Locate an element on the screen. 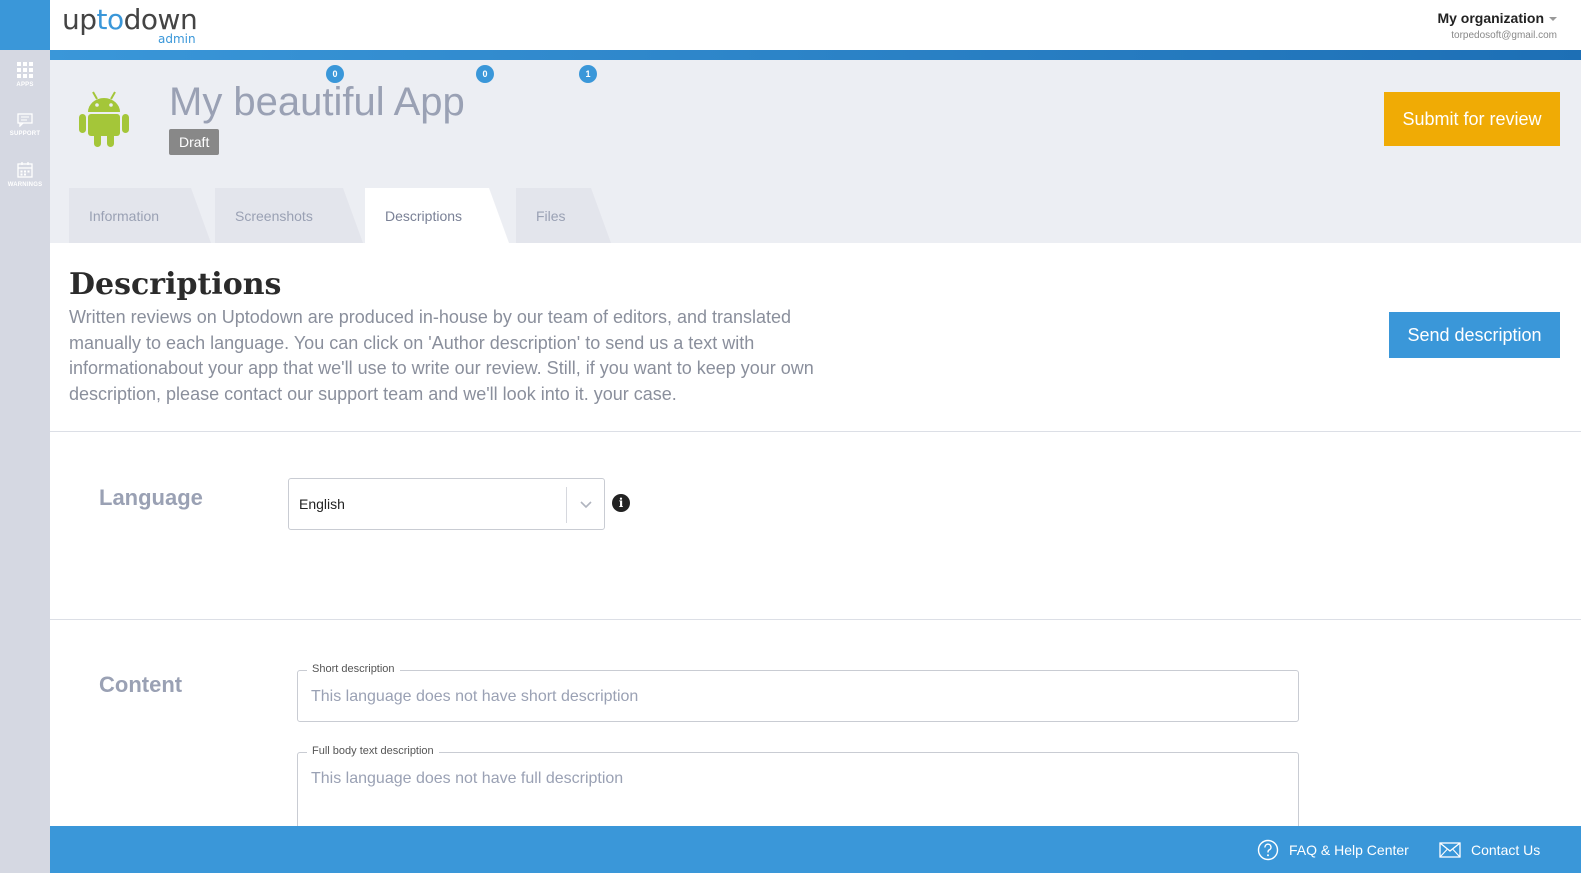 The height and width of the screenshot is (873, 1581). chevron-down-icon is located at coordinates (586, 505).